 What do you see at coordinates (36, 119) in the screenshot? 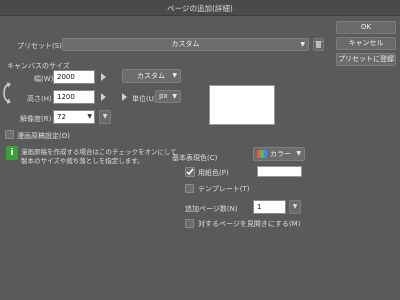
I see `resolution-label: 解像度(R)` at bounding box center [36, 119].